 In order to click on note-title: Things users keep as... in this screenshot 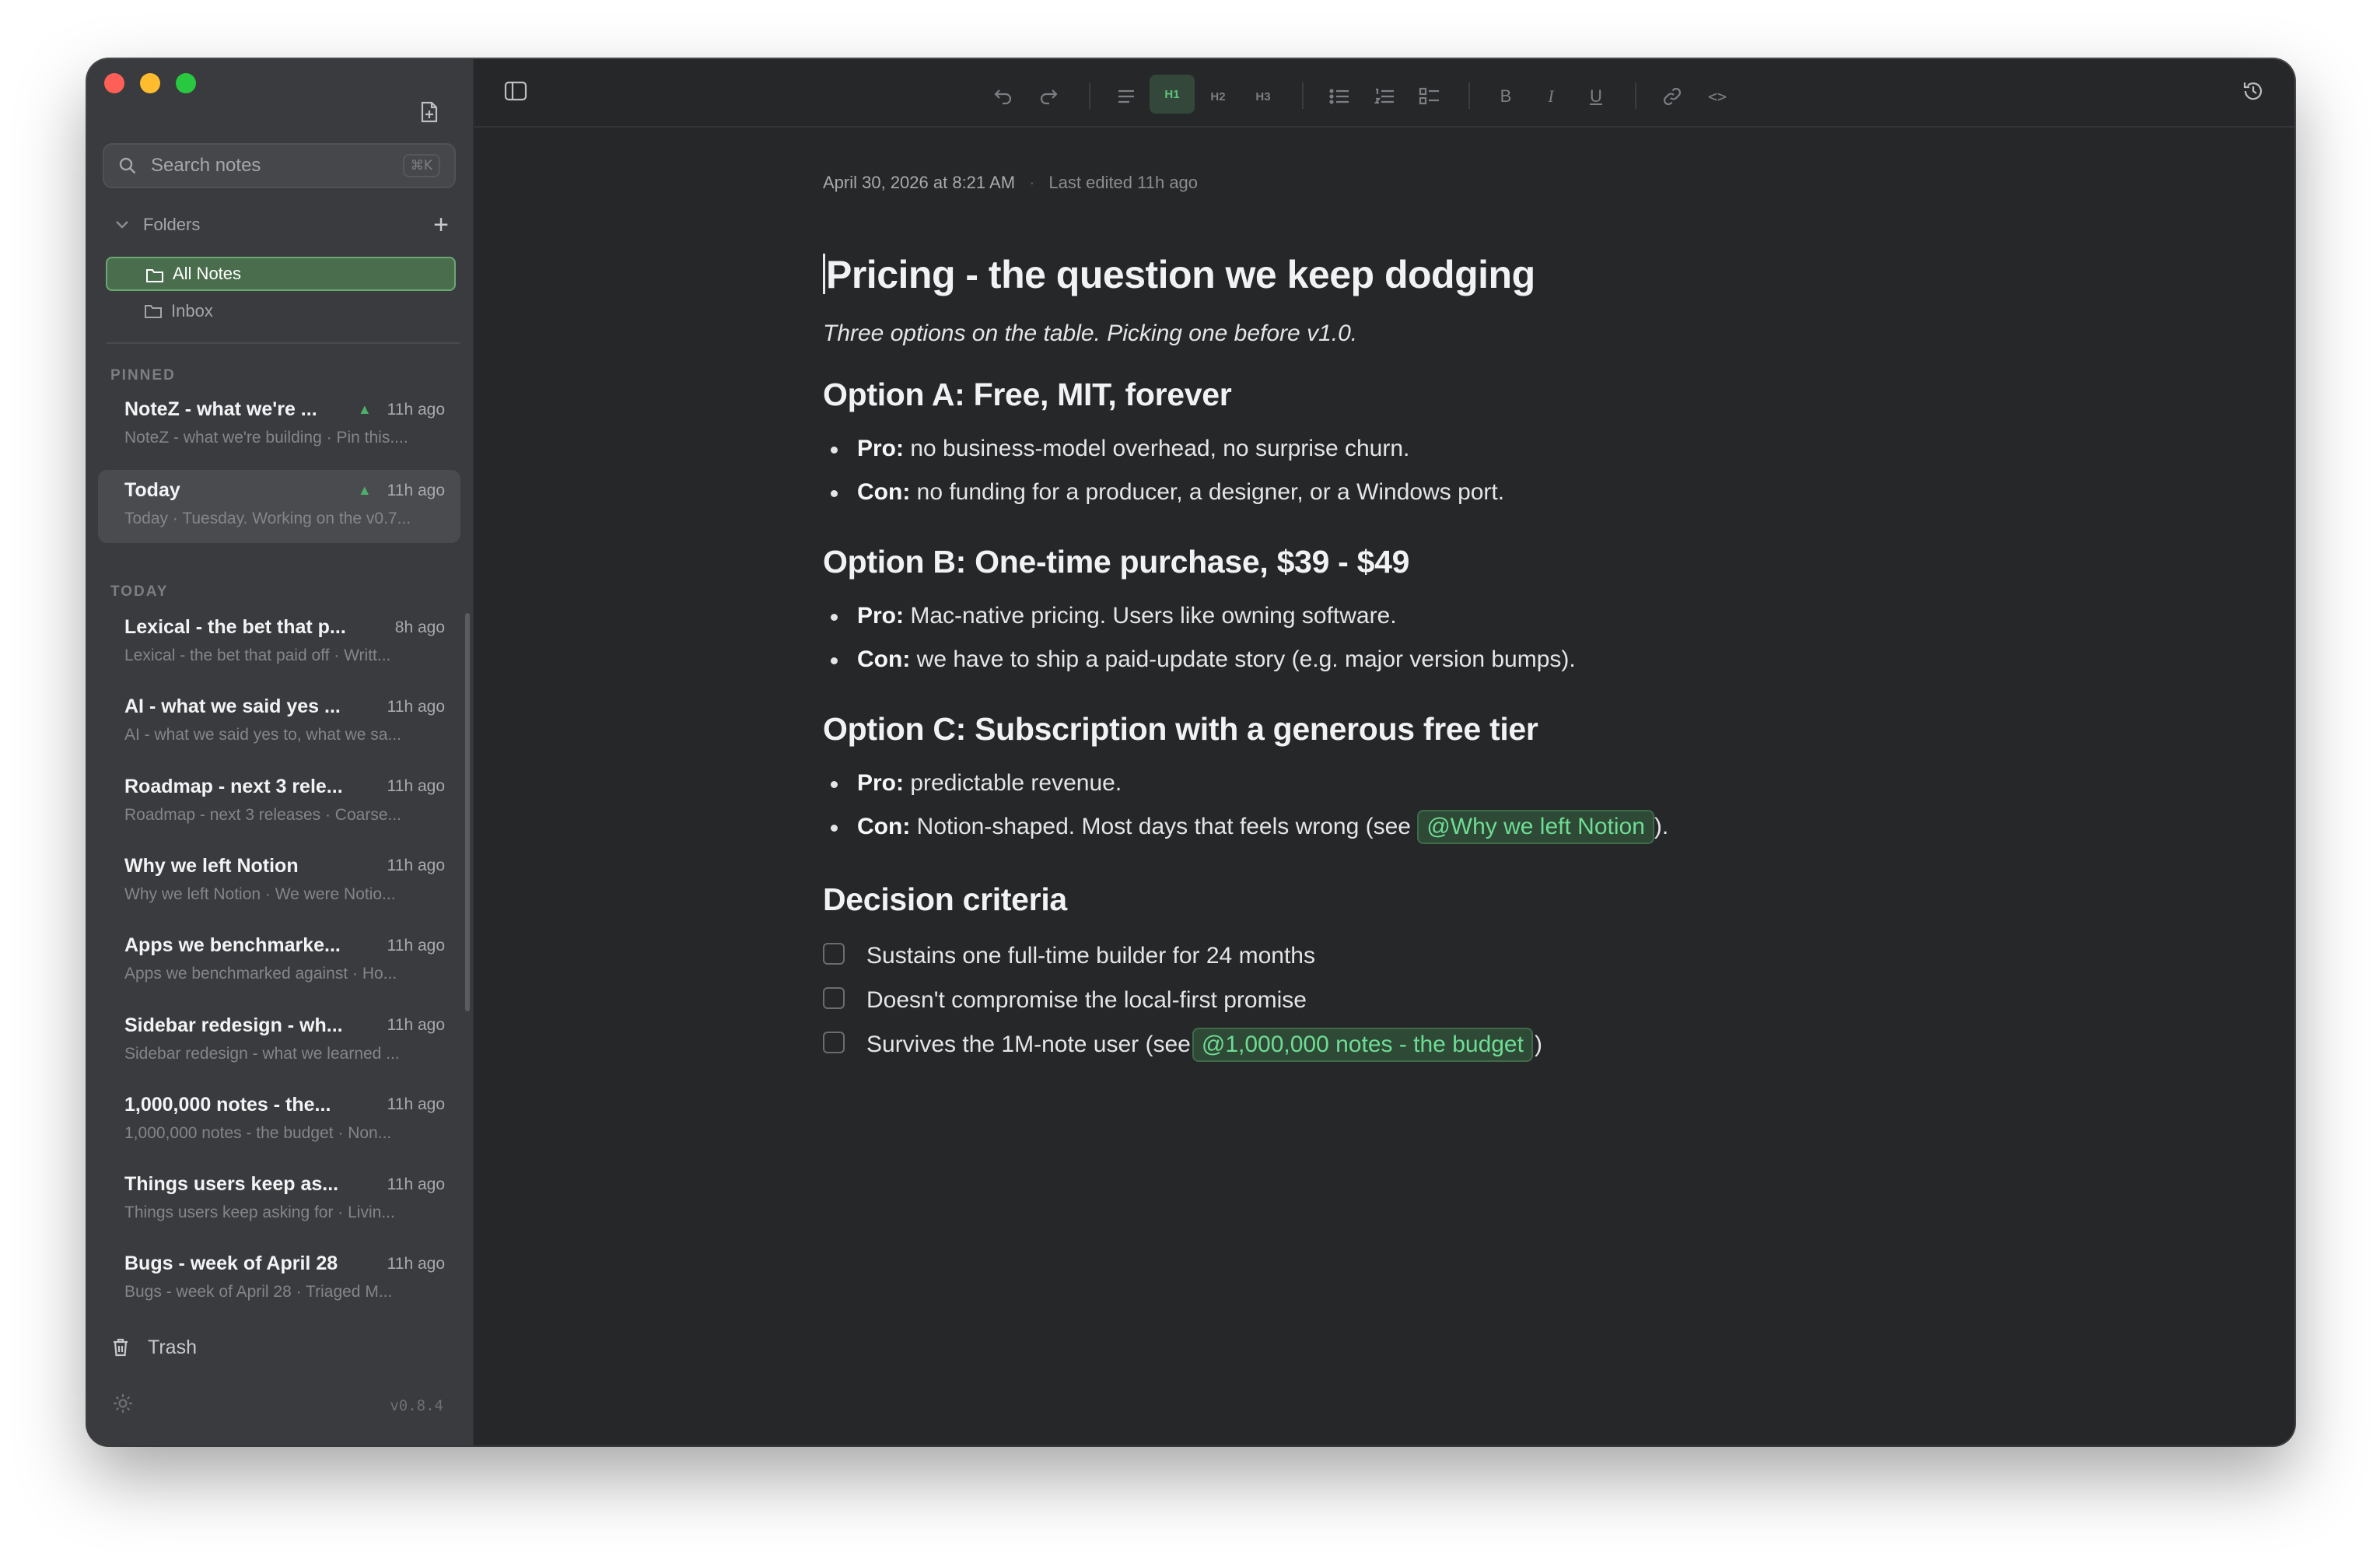, I will do `click(232, 1184)`.